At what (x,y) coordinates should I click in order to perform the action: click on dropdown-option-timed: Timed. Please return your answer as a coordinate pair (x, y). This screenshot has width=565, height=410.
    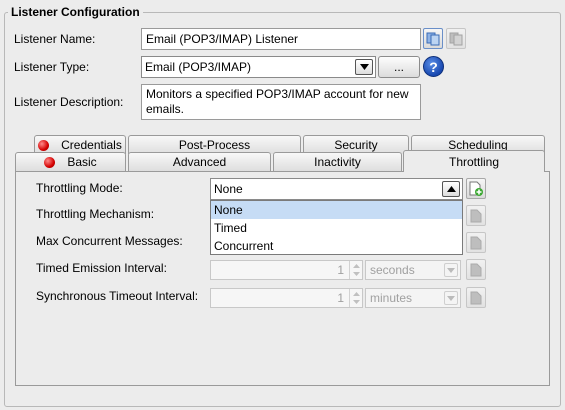
    Looking at the image, I should click on (336, 228).